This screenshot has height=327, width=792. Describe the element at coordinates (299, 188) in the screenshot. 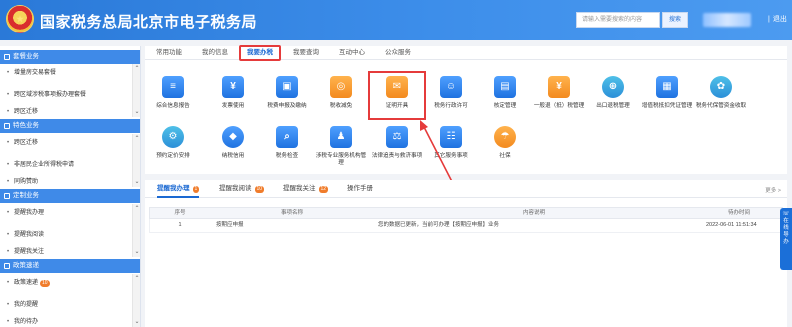

I see `tab-label: 提醒我关注` at that location.